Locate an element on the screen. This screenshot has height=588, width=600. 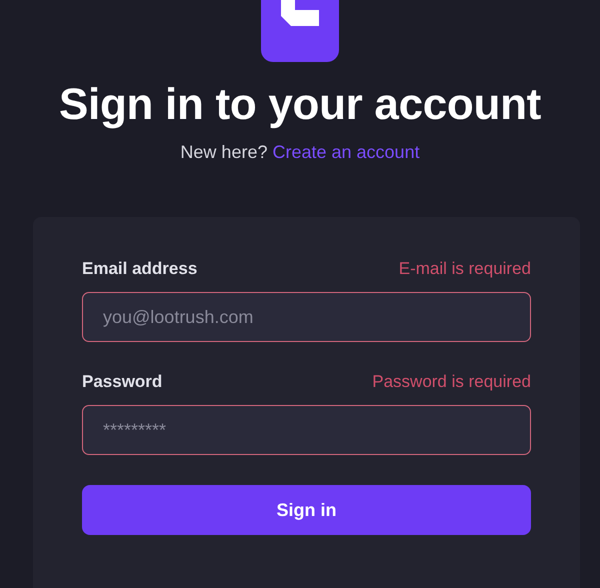
logo-icon is located at coordinates (300, 31).